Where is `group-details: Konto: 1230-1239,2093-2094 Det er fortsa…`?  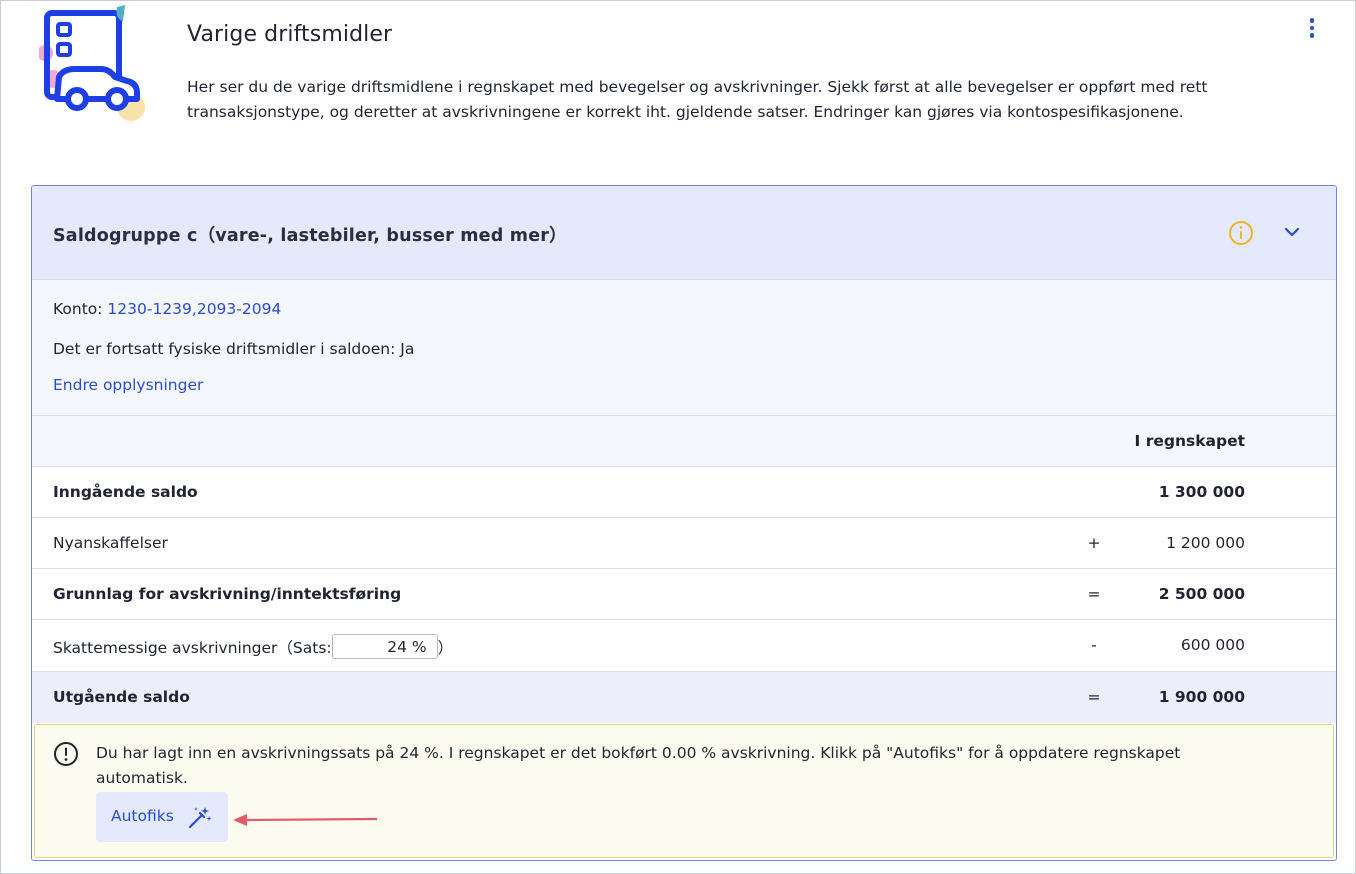 group-details: Konto: 1230-1239,2093-2094 Det er fortsa… is located at coordinates (684, 348).